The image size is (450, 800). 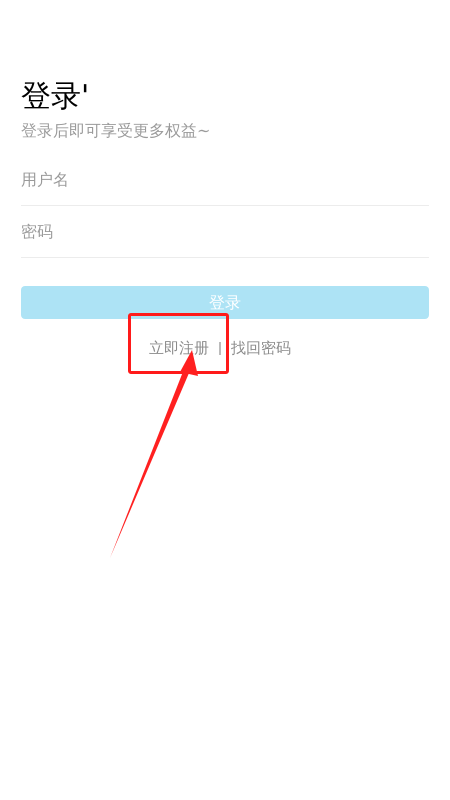 What do you see at coordinates (225, 180) in the screenshot?
I see `username-field: 用户名` at bounding box center [225, 180].